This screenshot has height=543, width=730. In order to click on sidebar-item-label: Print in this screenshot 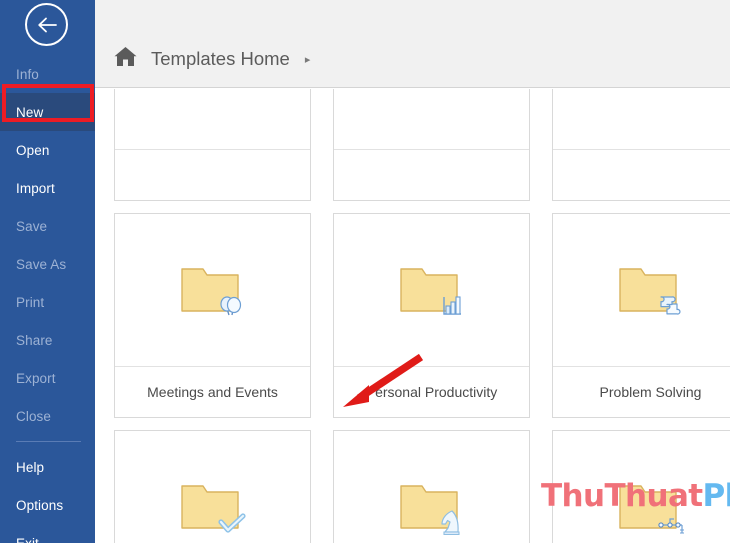, I will do `click(30, 302)`.